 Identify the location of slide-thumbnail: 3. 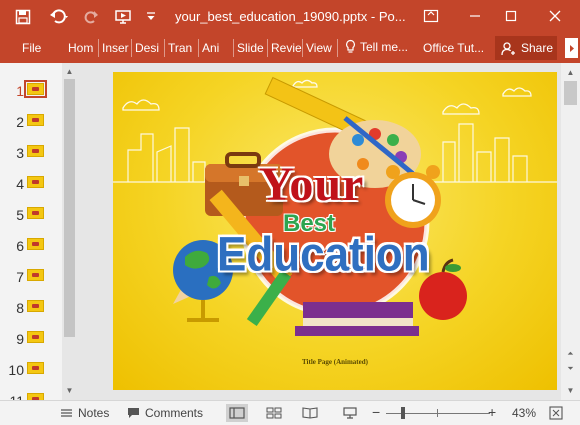
(31, 152).